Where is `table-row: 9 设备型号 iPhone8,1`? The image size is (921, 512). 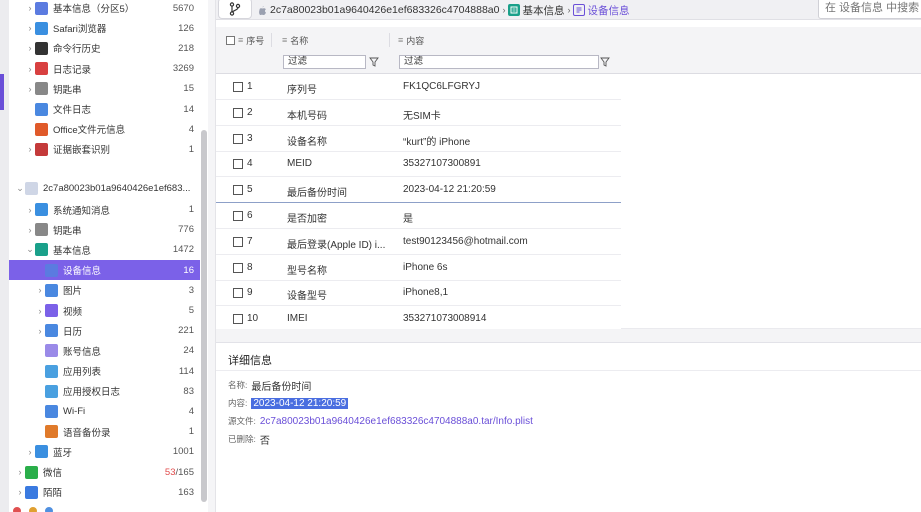 table-row: 9 设备型号 iPhone8,1 is located at coordinates (418, 293).